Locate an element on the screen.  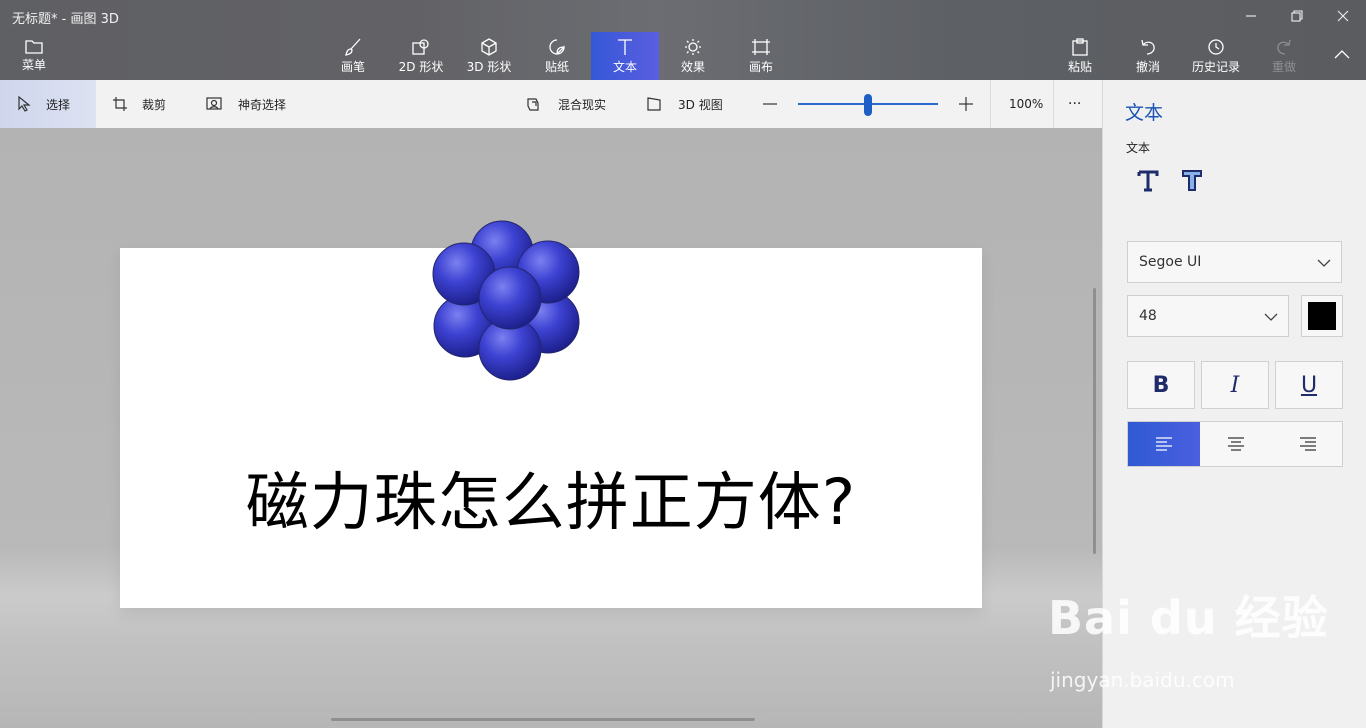
color-swatch is located at coordinates (1322, 316).